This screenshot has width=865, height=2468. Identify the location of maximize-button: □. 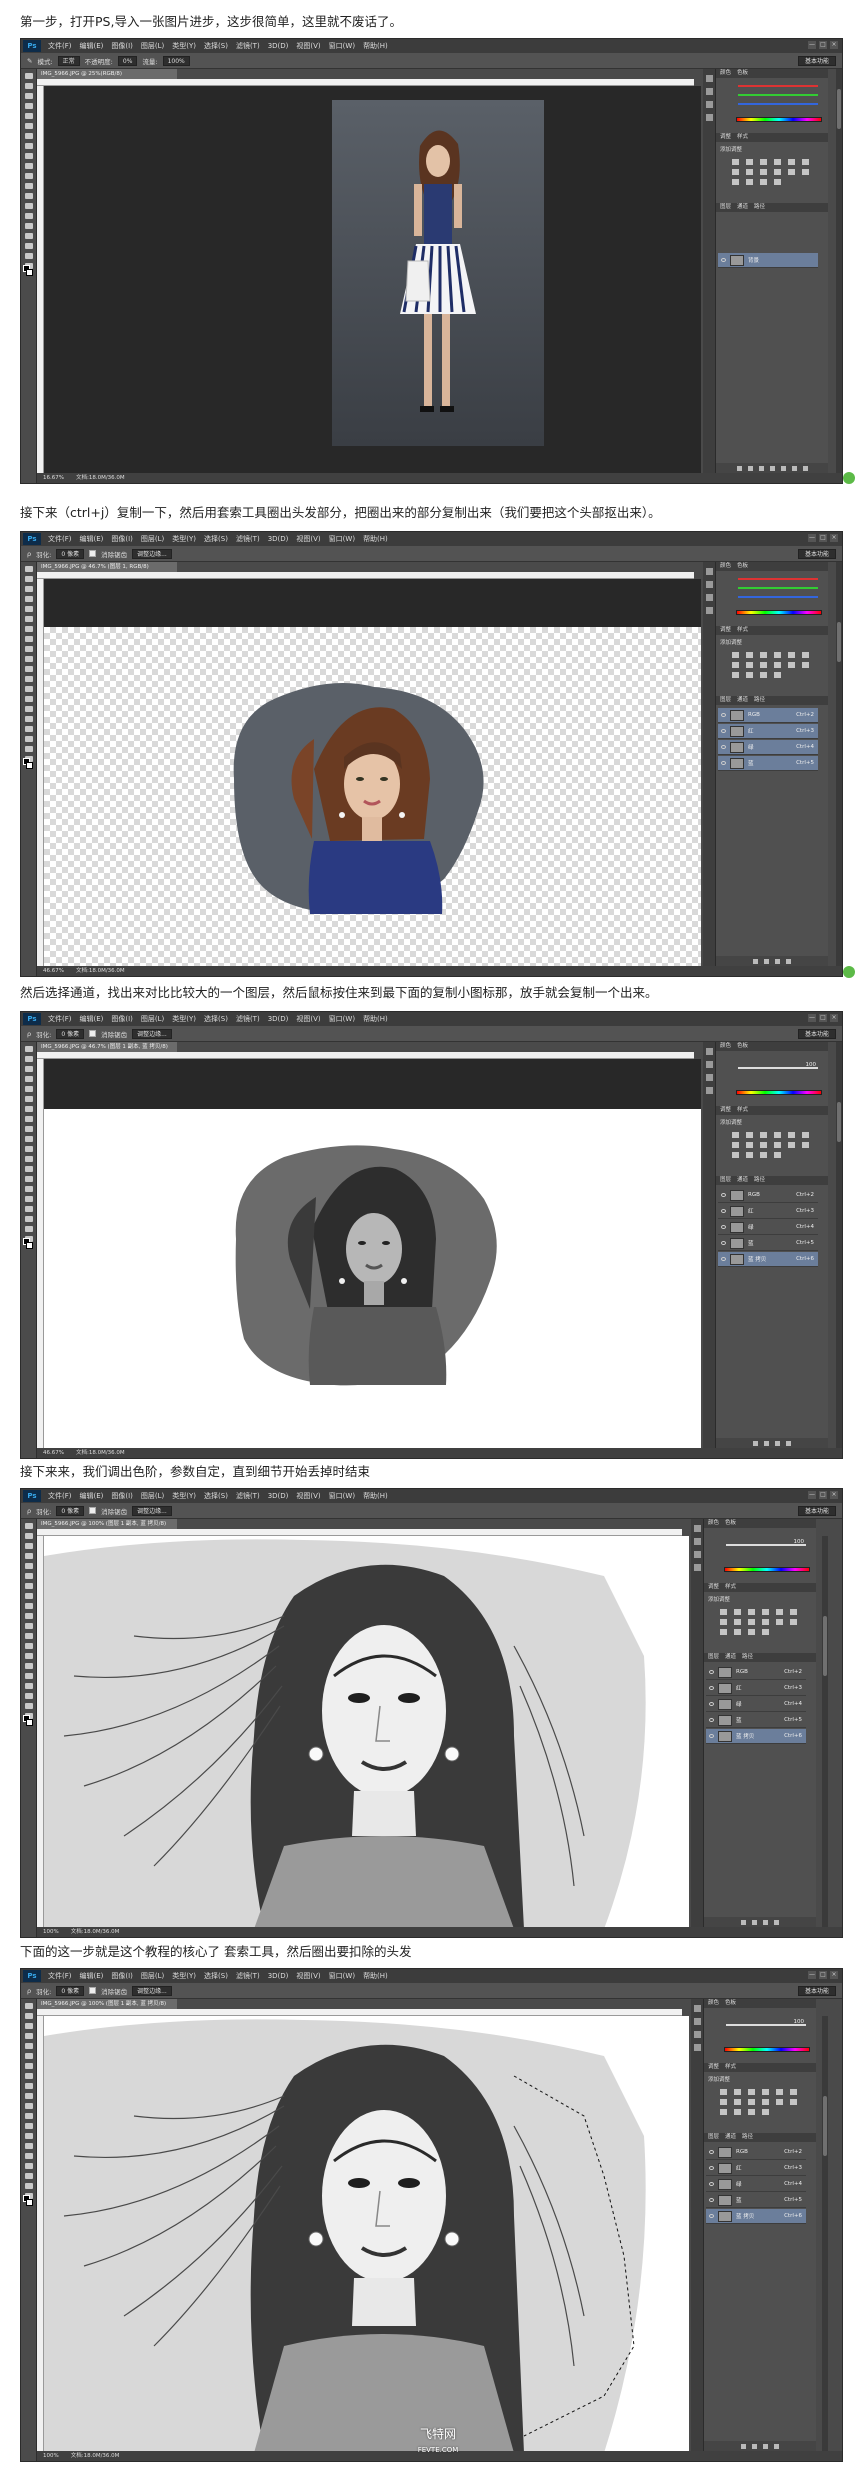
(823, 1495).